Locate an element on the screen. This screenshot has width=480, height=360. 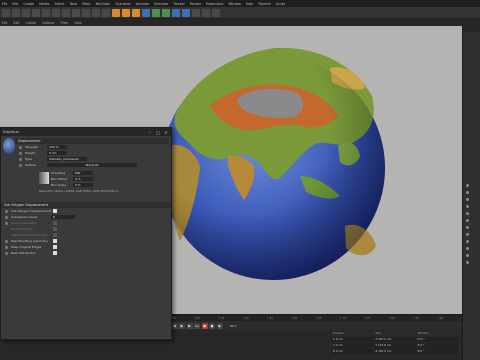
subpoly-label: Round Geometry is located at coordinates (24, 223).